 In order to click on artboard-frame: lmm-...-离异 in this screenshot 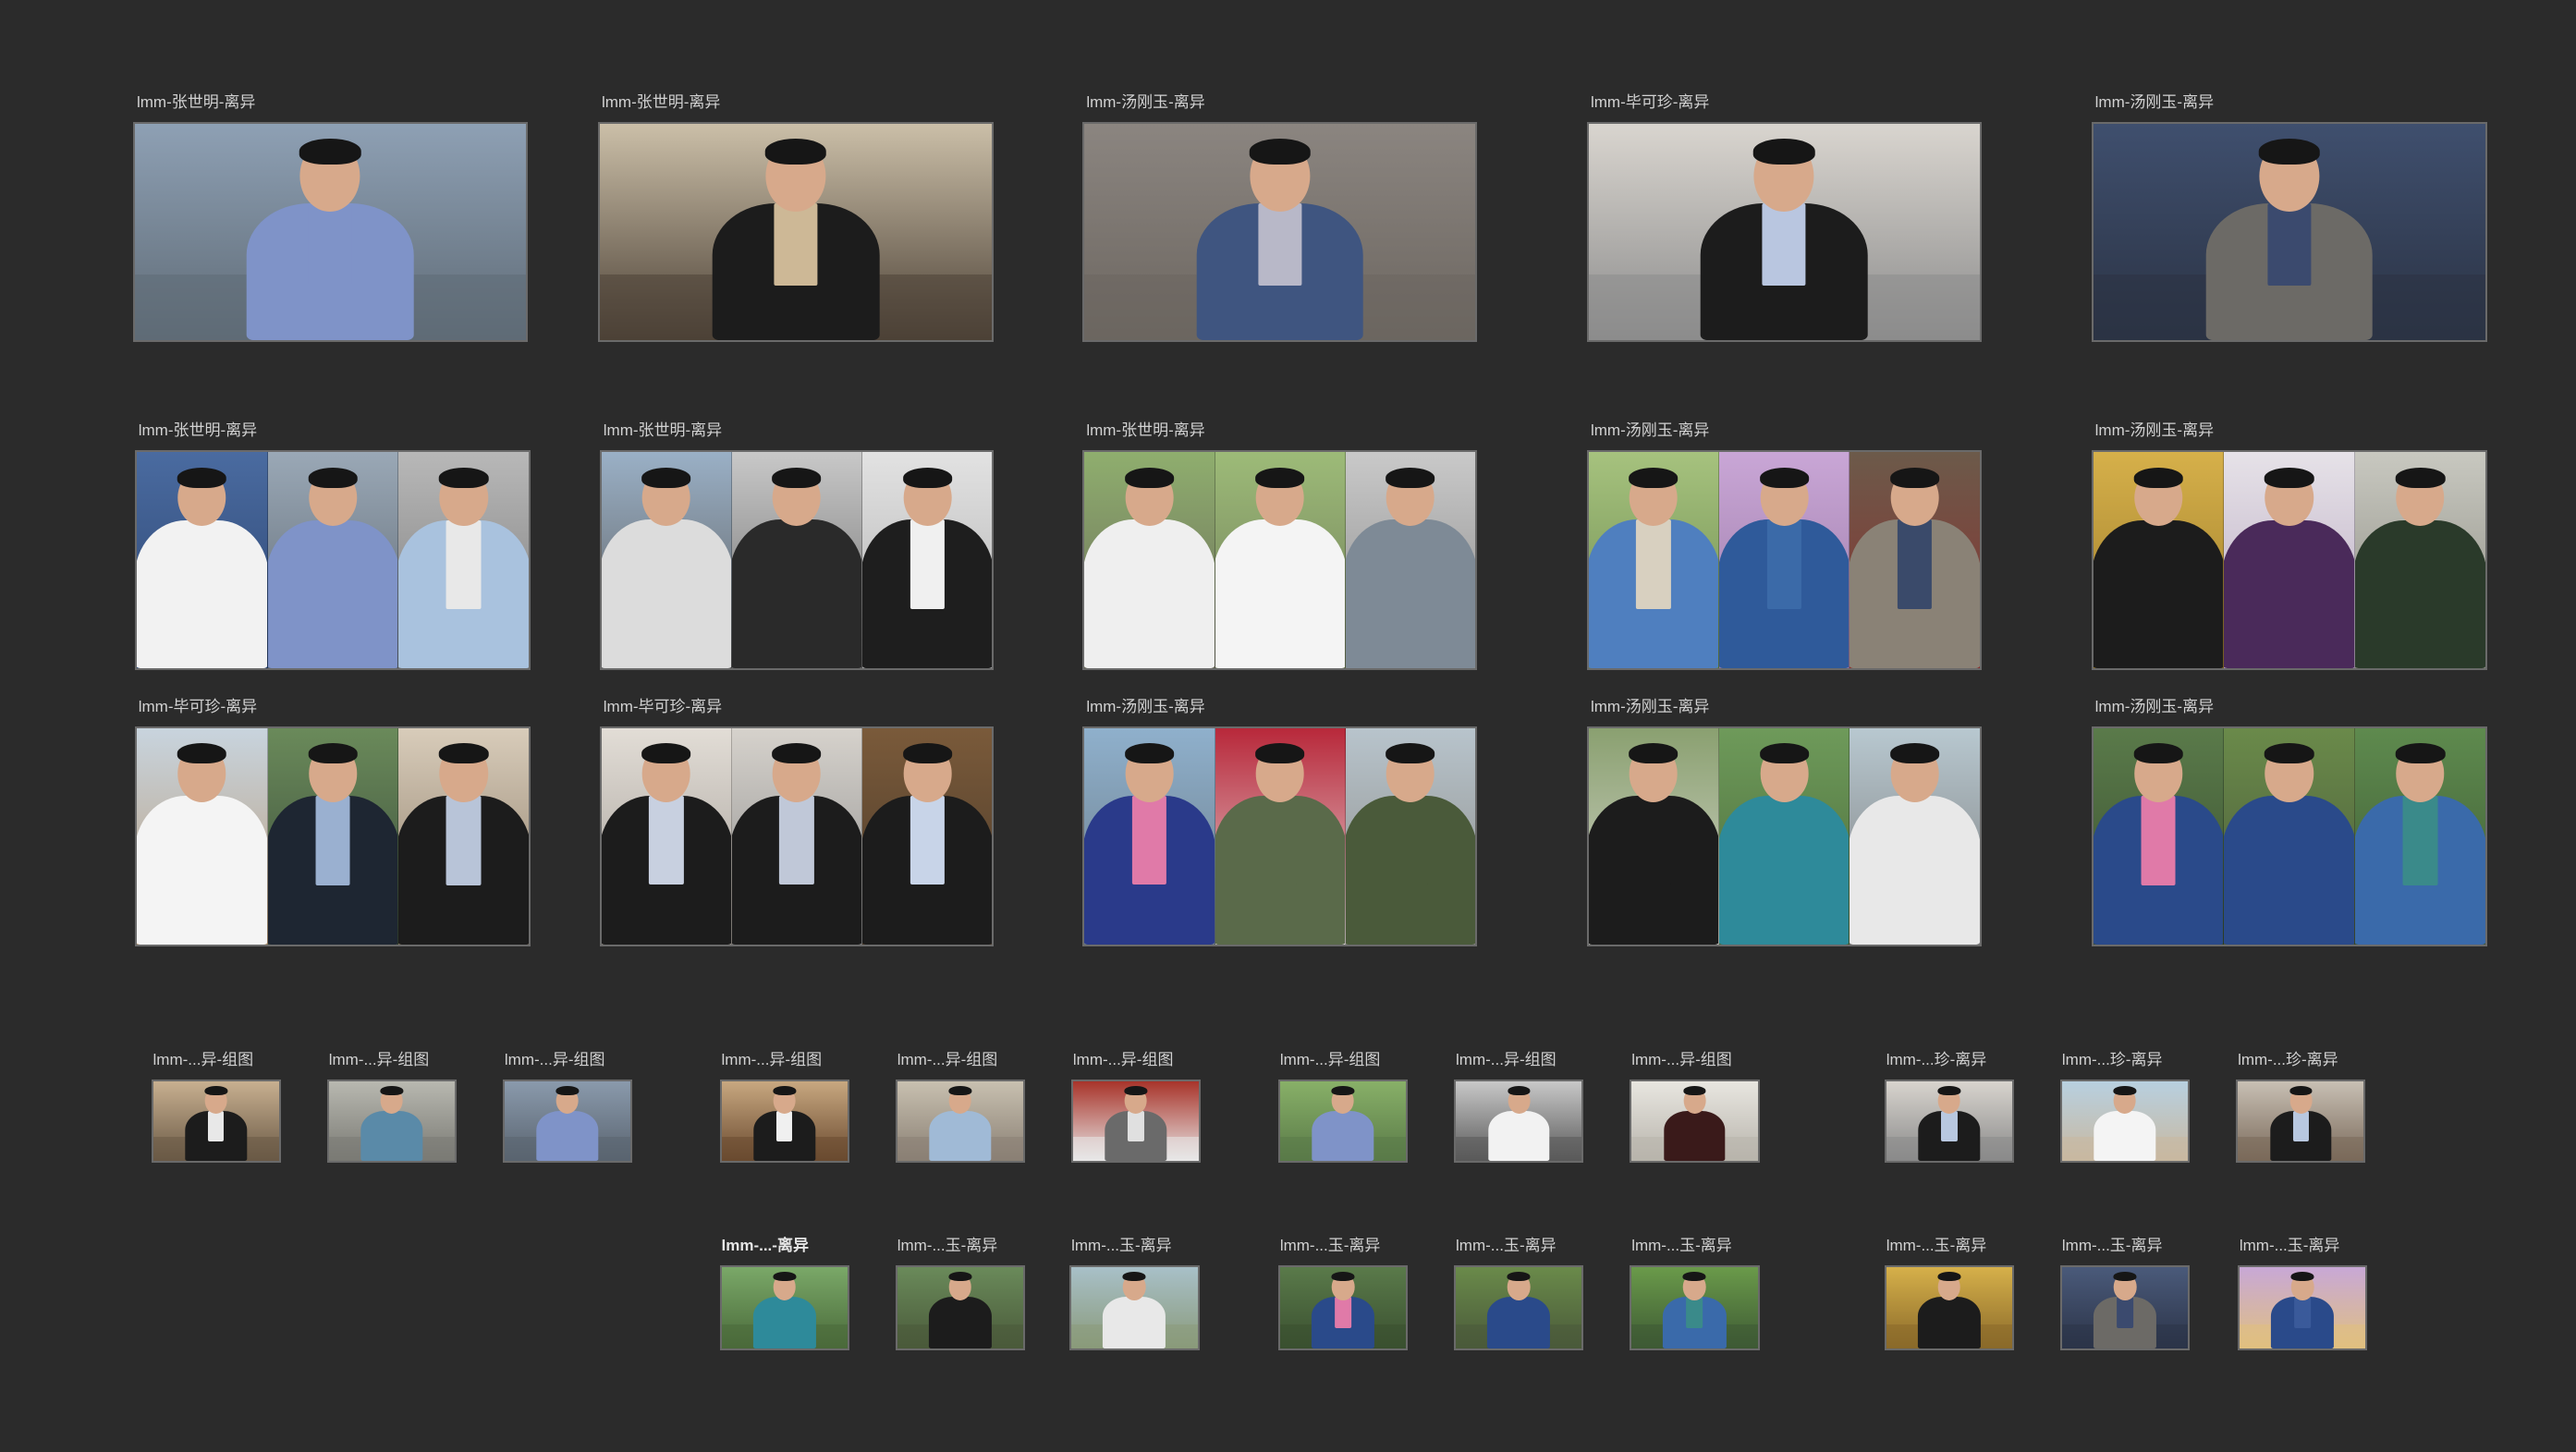, I will do `click(784, 1293)`.